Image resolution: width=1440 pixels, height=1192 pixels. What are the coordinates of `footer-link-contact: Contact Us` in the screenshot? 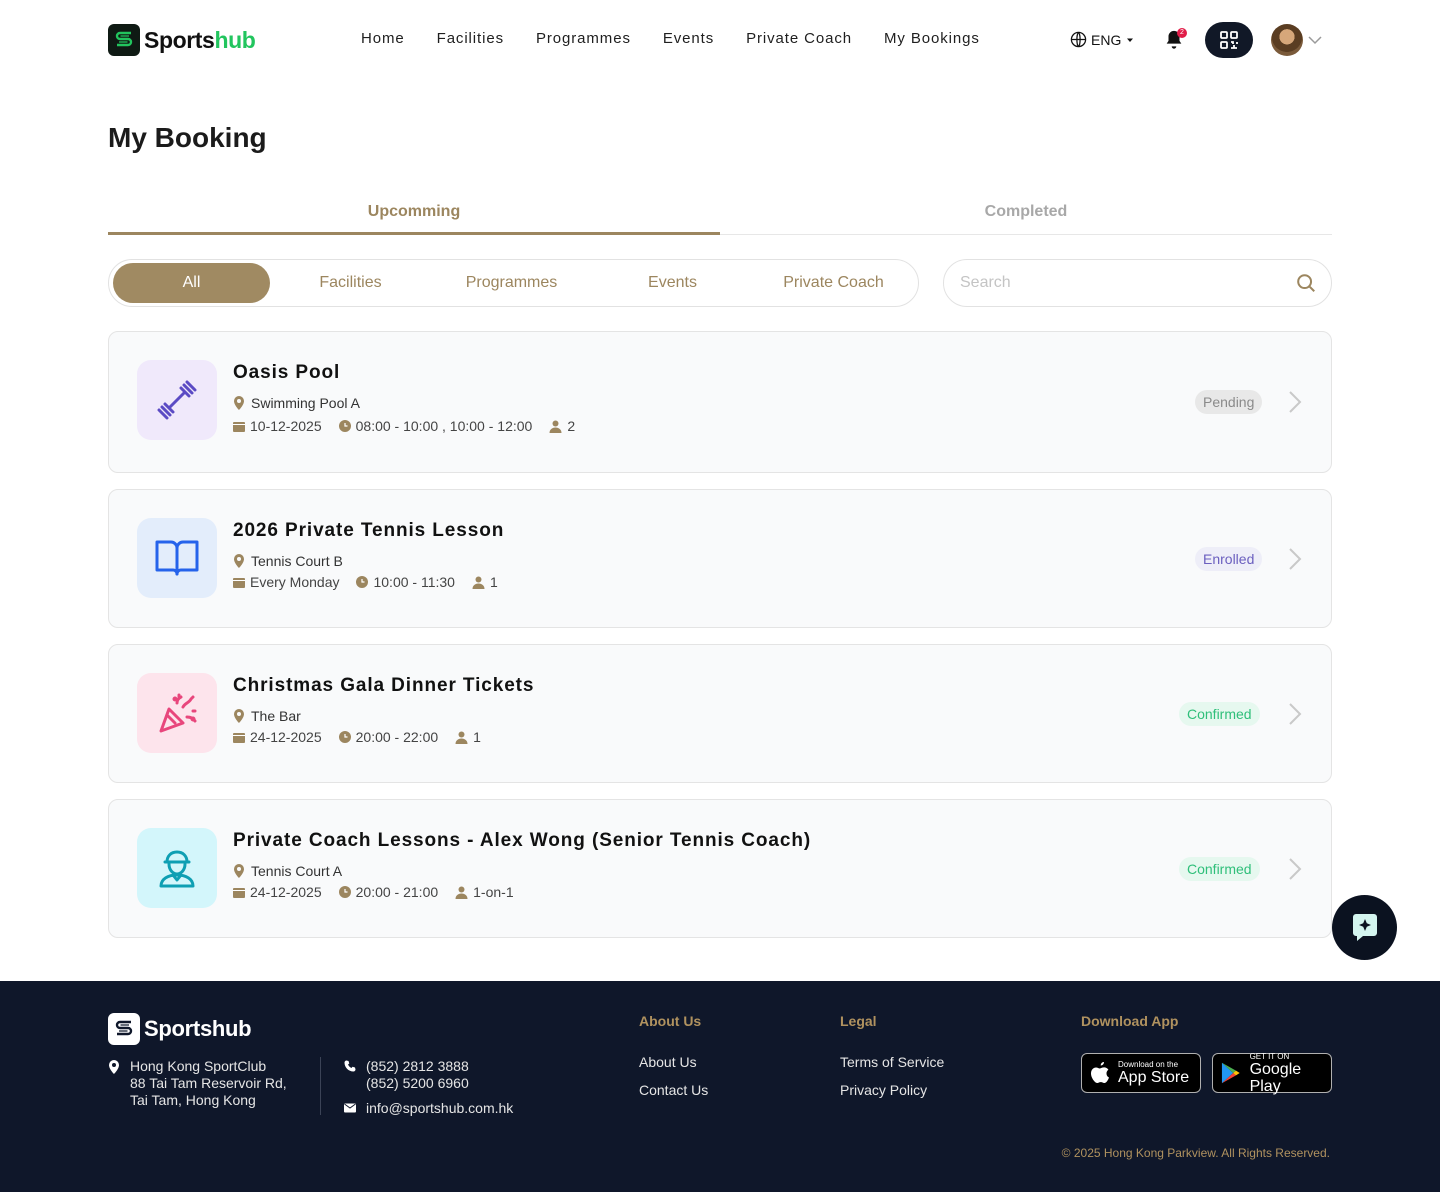 It's located at (673, 1090).